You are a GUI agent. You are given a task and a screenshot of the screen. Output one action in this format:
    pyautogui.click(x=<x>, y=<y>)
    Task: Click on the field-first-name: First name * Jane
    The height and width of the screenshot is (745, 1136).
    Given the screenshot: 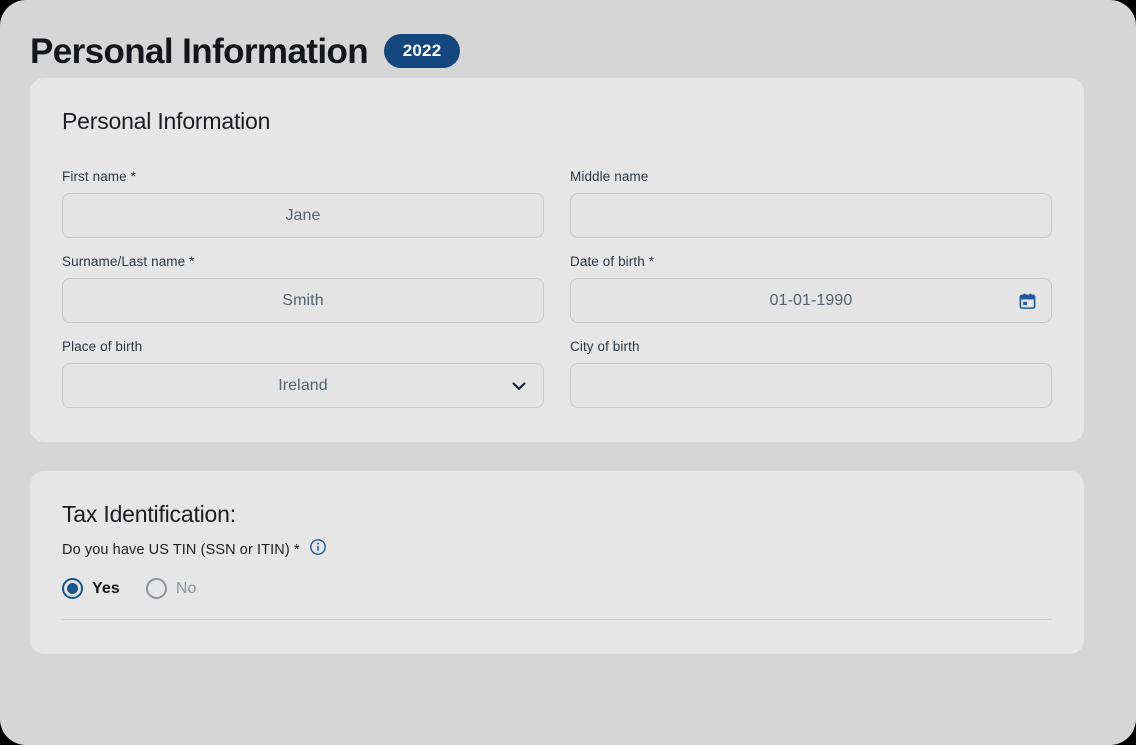 What is the action you would take?
    pyautogui.click(x=303, y=203)
    